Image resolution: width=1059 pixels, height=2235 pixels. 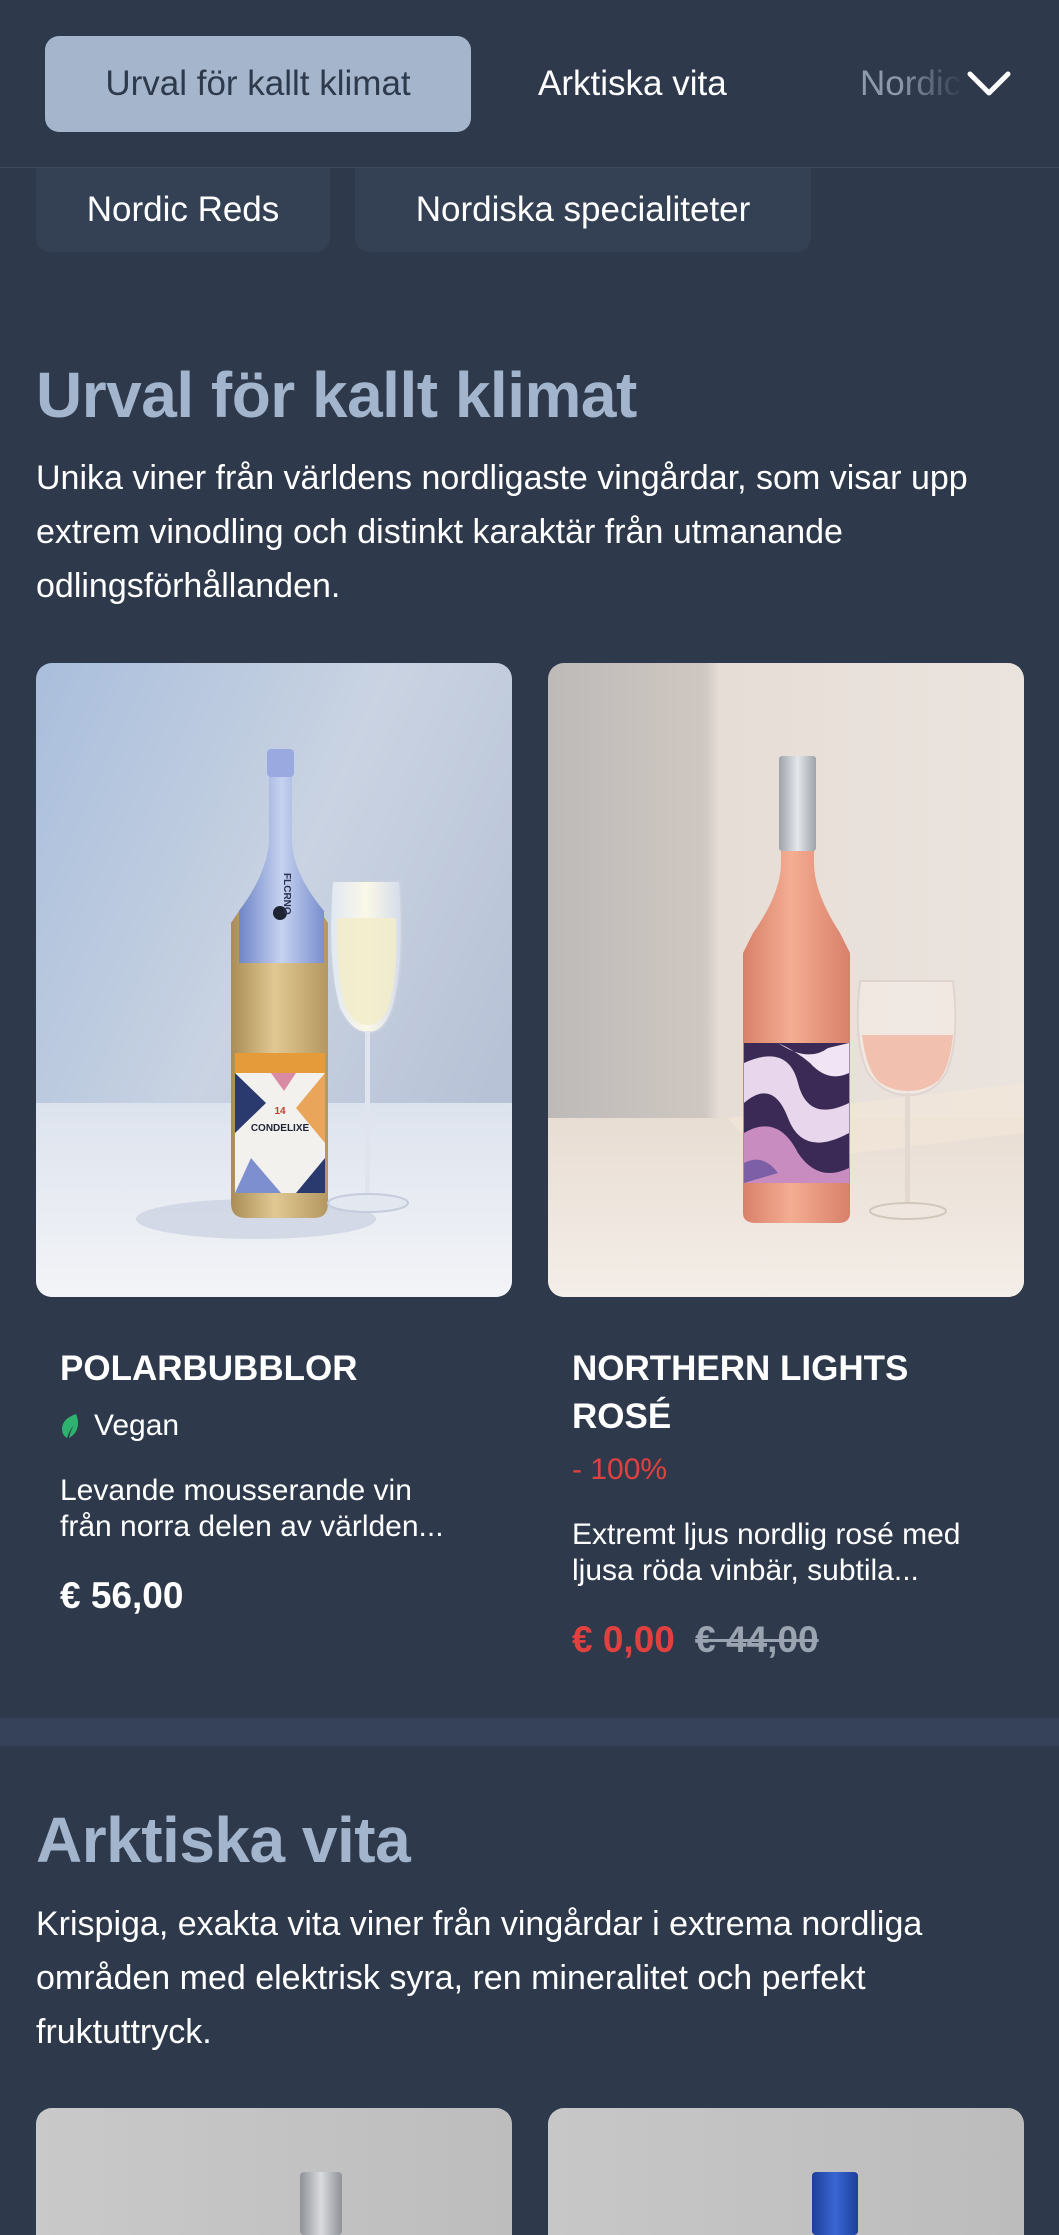 I want to click on vegan-badge: Vegan, so click(x=280, y=1426).